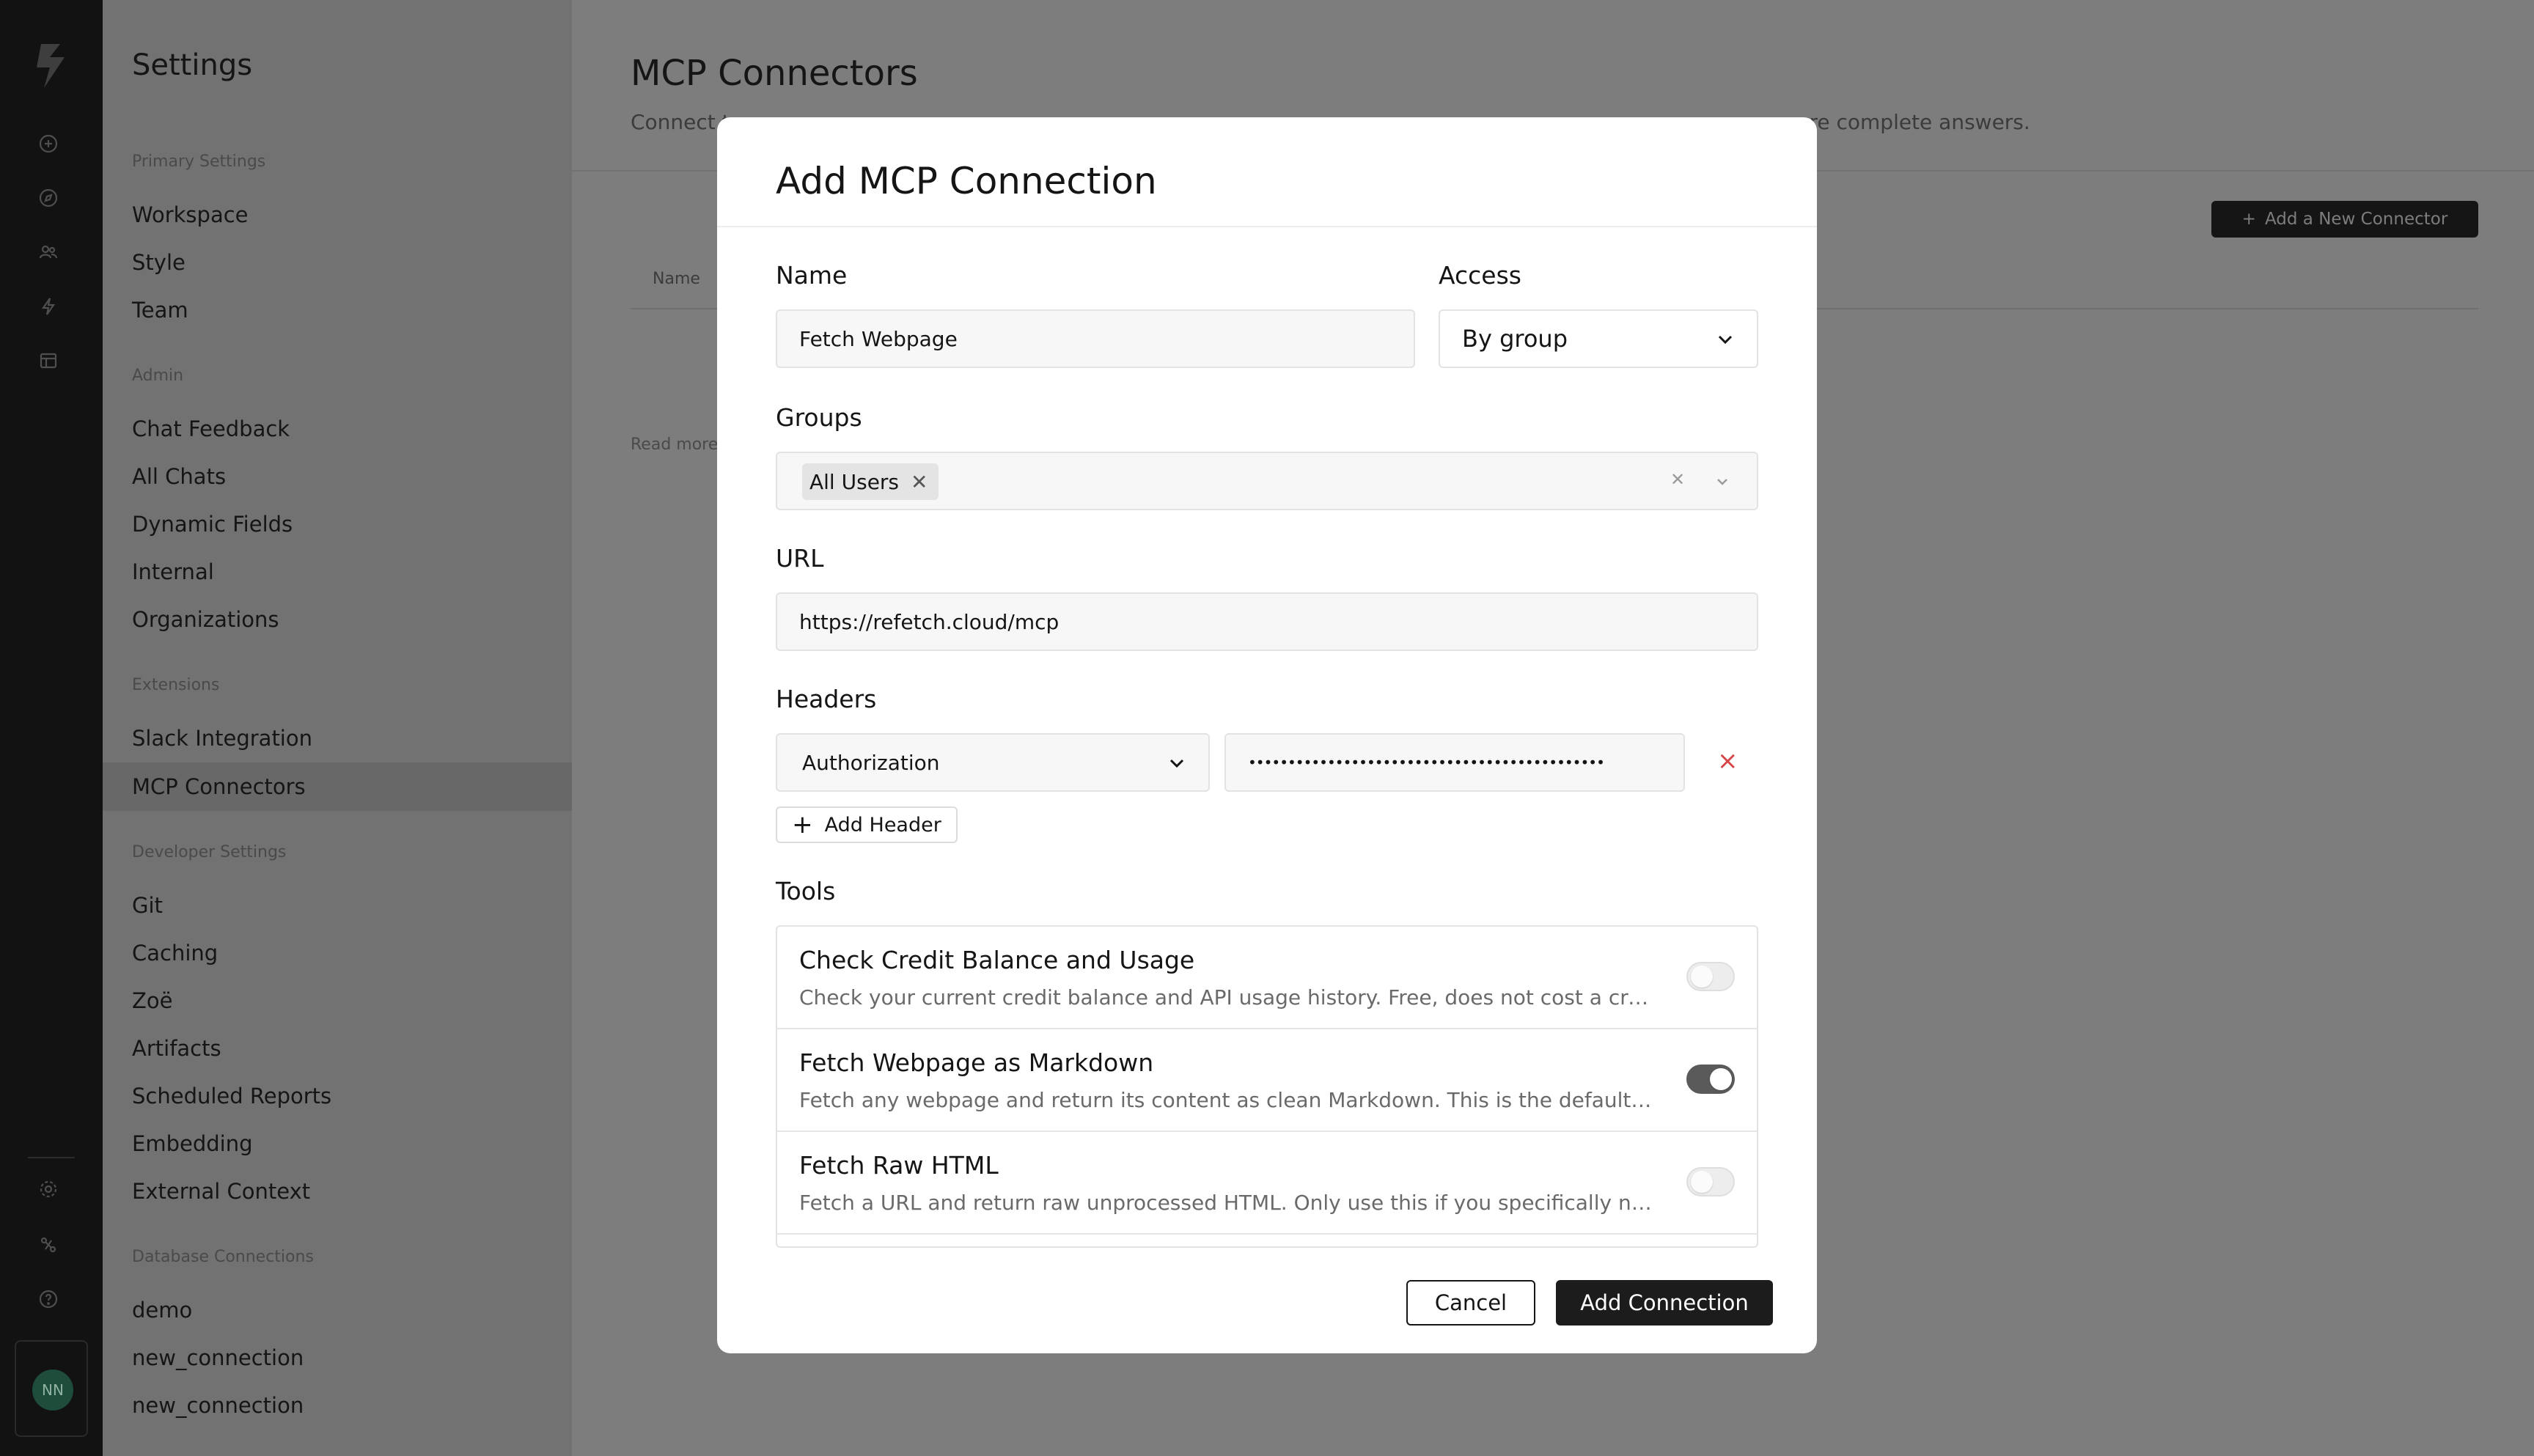  Describe the element at coordinates (1727, 761) in the screenshot. I see `remove-header-icon: ×` at that location.